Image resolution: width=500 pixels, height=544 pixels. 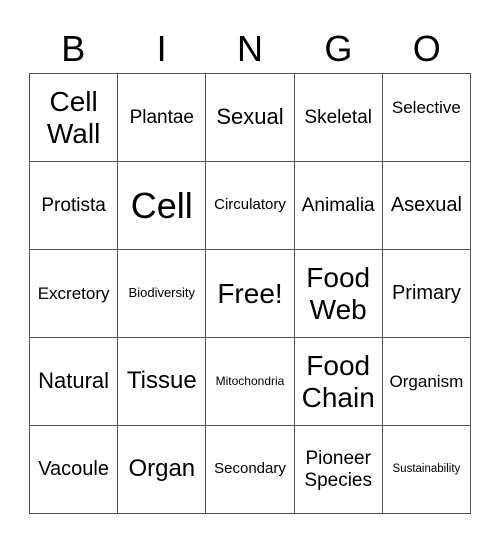 What do you see at coordinates (426, 470) in the screenshot?
I see `bingo-cell: Sustainability` at bounding box center [426, 470].